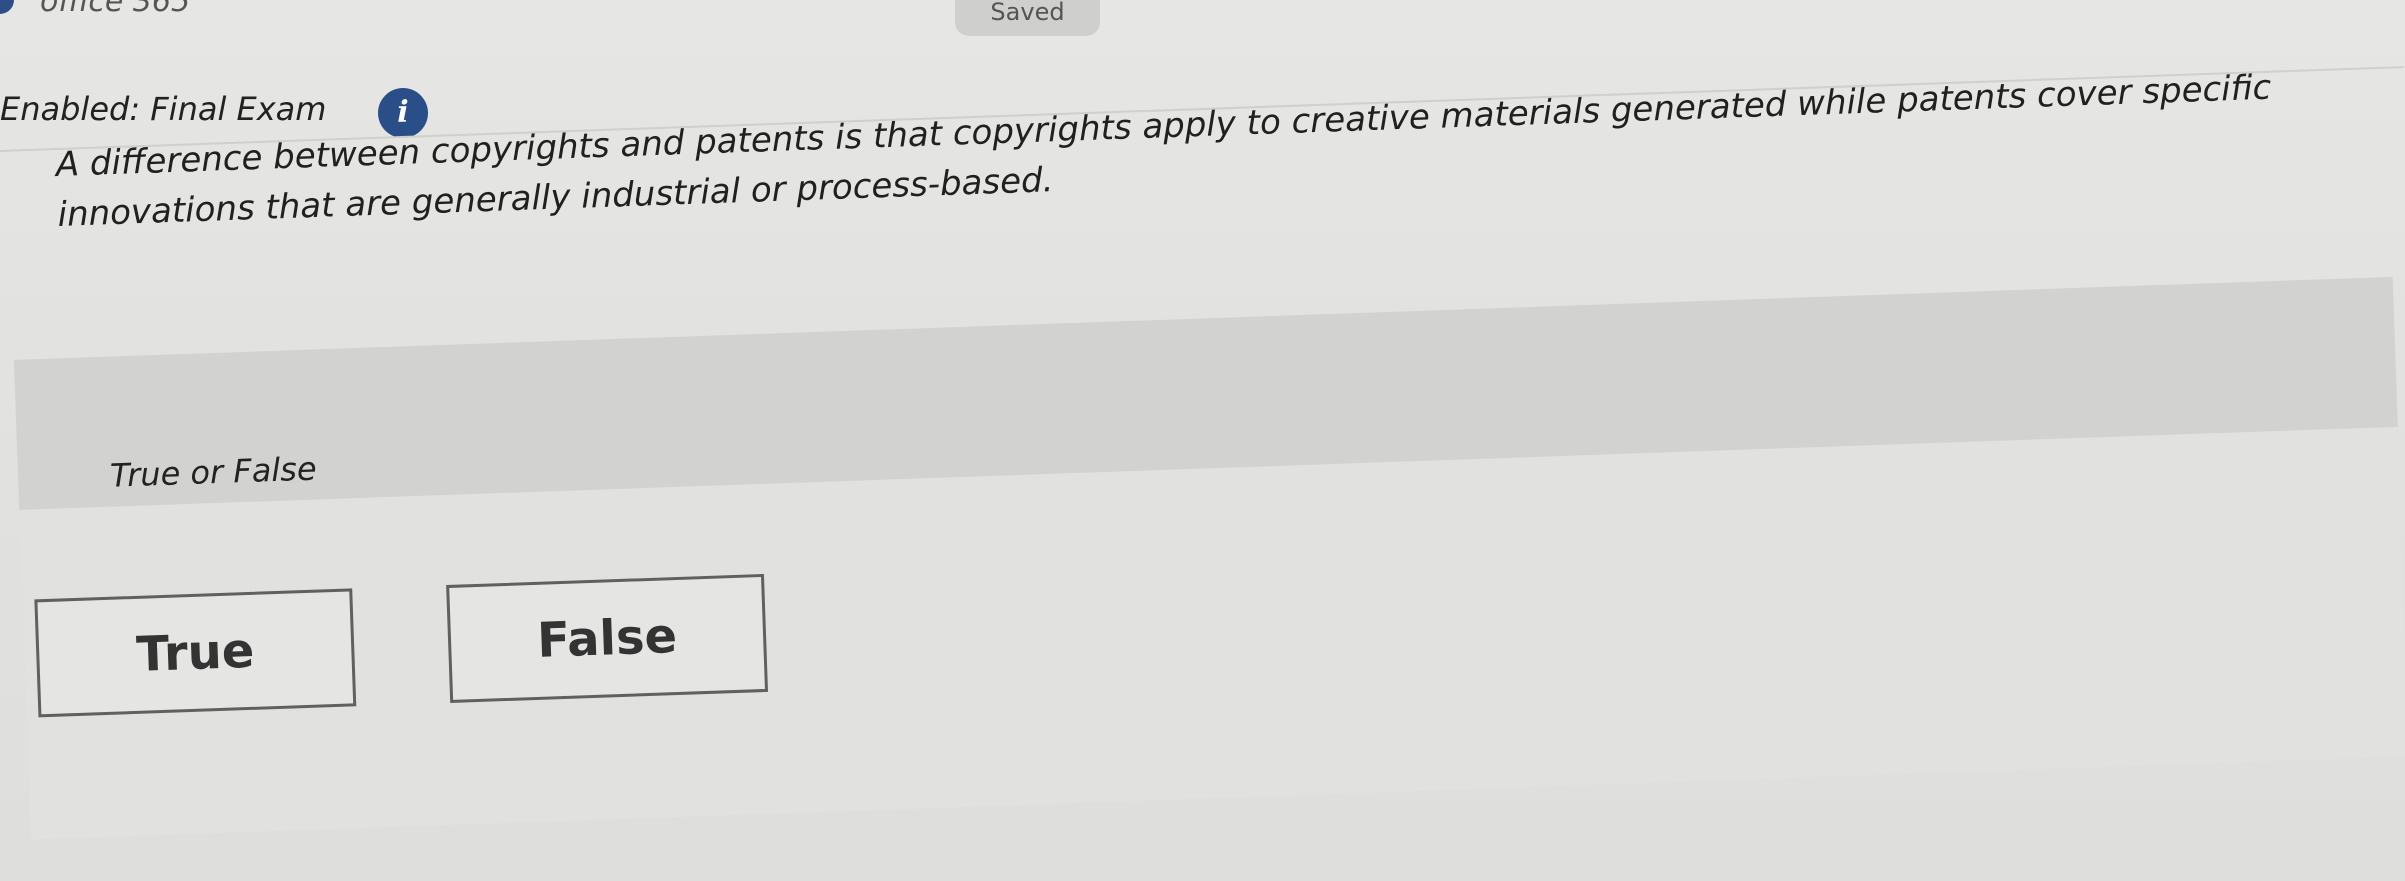 Image resolution: width=2405 pixels, height=881 pixels. Describe the element at coordinates (115, 9) in the screenshot. I see `app-name: office 365` at that location.